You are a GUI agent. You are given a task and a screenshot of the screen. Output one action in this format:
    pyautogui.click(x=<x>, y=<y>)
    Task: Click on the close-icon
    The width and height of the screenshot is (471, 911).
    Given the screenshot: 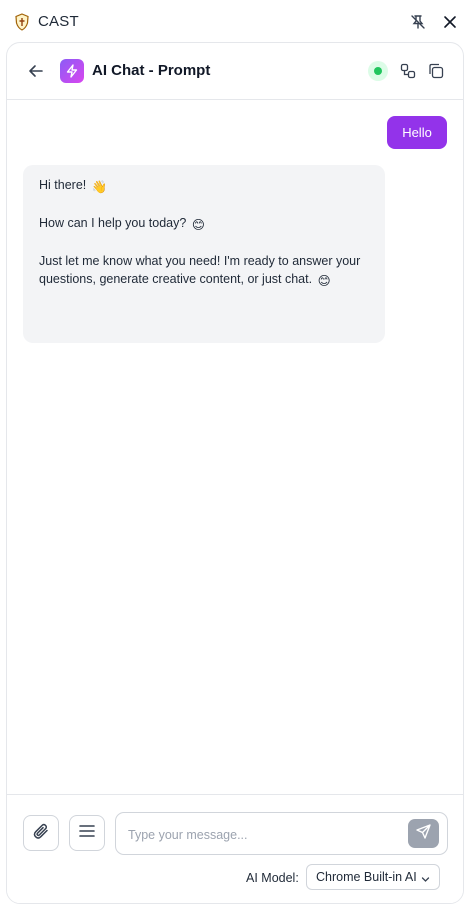 What is the action you would take?
    pyautogui.click(x=450, y=22)
    